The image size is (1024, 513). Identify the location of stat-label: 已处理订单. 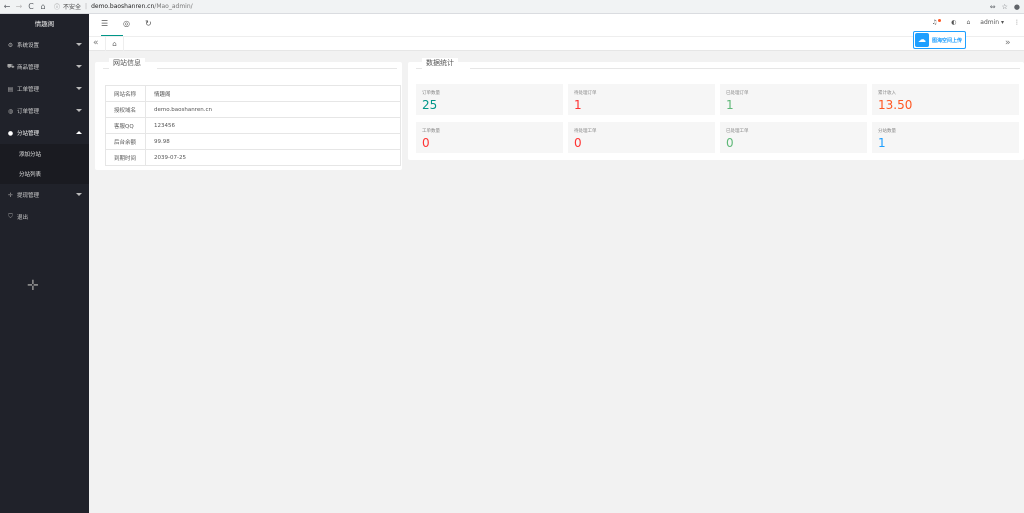
(737, 93).